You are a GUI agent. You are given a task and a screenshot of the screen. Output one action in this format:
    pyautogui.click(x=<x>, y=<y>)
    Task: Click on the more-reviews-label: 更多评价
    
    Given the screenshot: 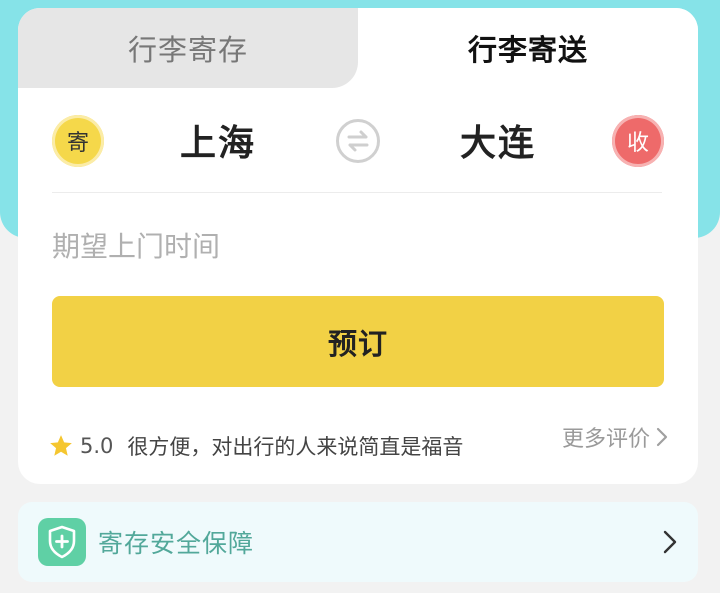 What is the action you would take?
    pyautogui.click(x=605, y=439)
    